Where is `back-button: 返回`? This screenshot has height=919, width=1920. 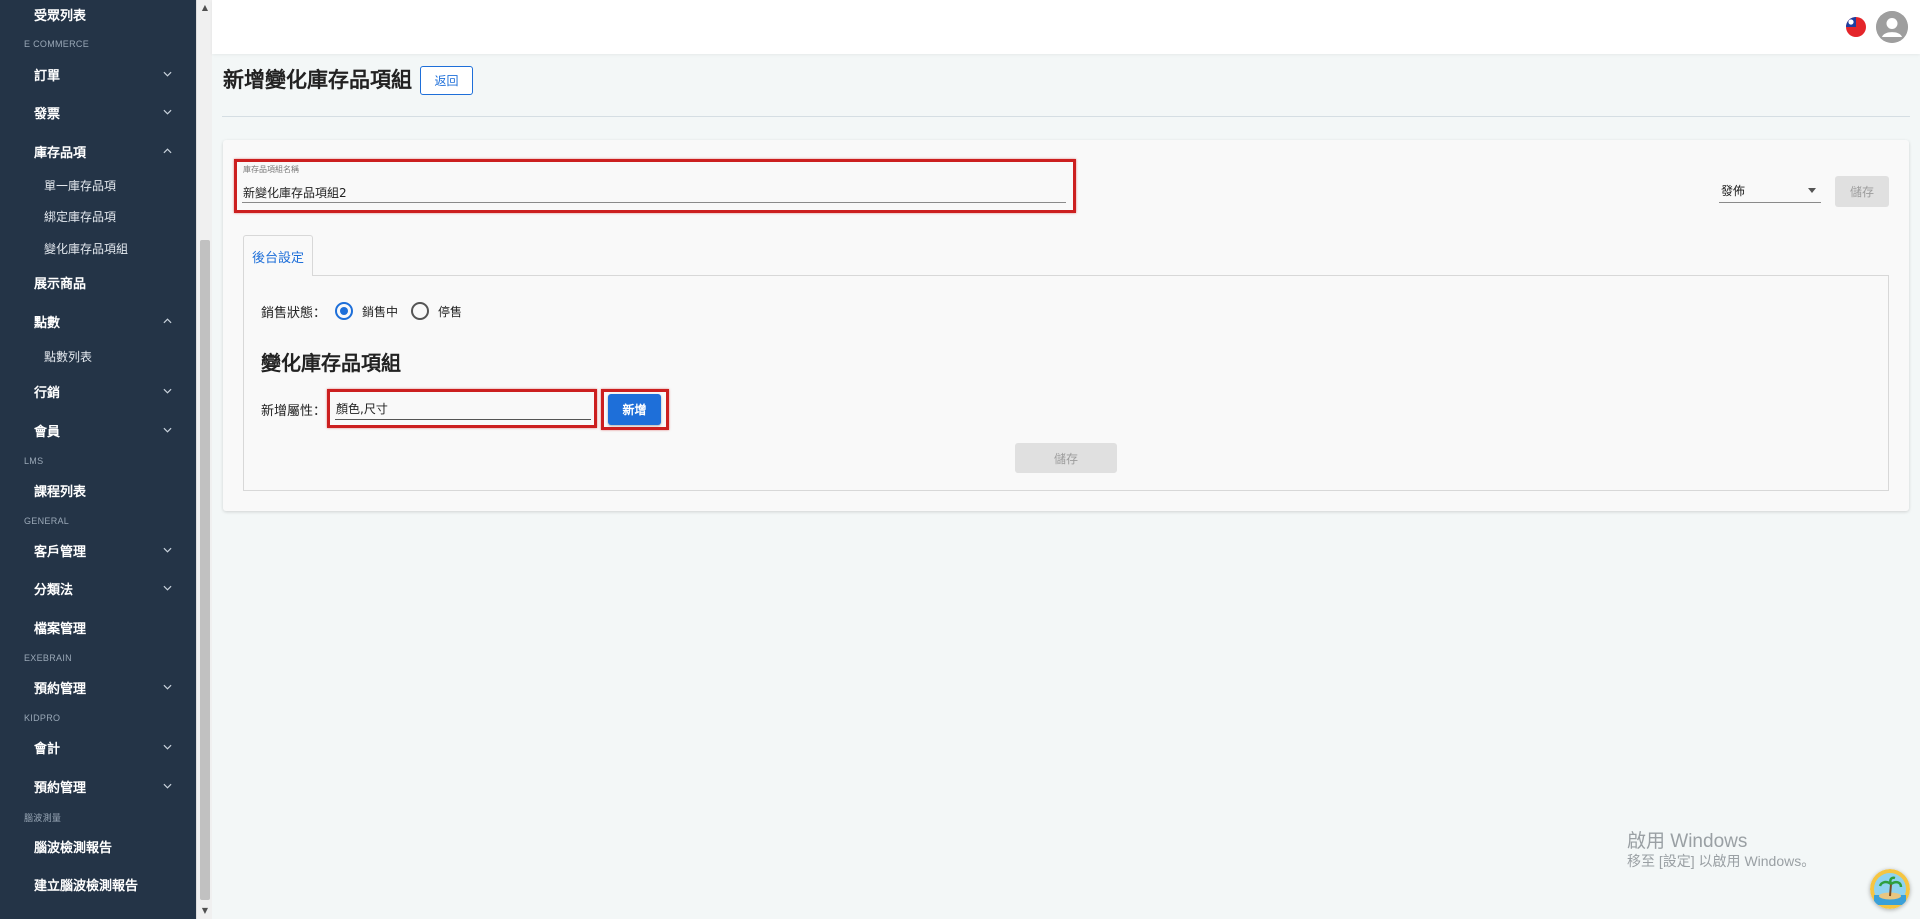 back-button: 返回 is located at coordinates (446, 80).